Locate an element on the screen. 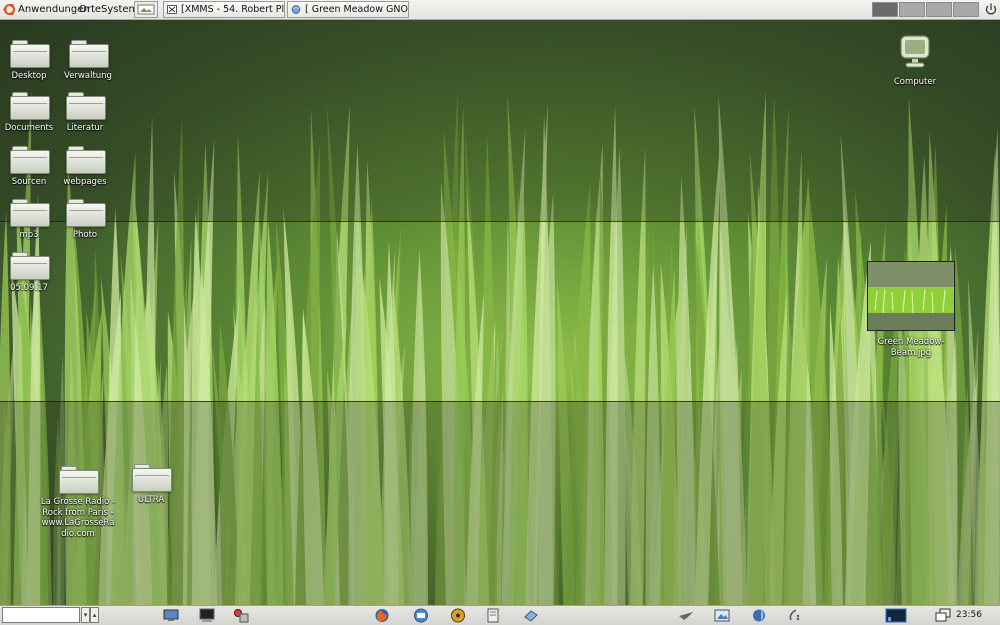 The width and height of the screenshot is (1000, 625). icon-label: Sourcen is located at coordinates (29, 182).